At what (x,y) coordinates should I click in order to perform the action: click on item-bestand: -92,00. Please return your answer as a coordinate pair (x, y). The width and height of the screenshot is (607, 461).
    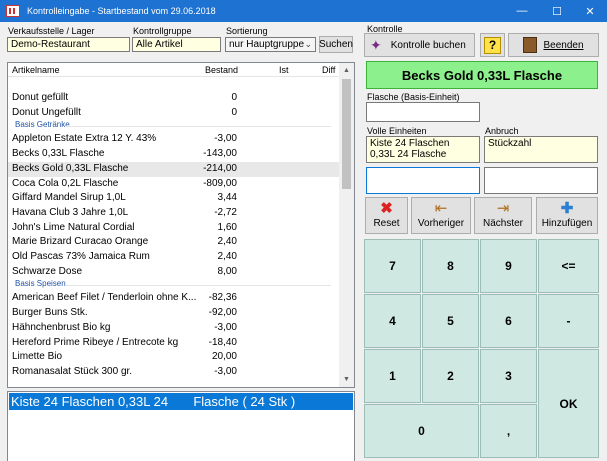
    Looking at the image, I should click on (222, 313).